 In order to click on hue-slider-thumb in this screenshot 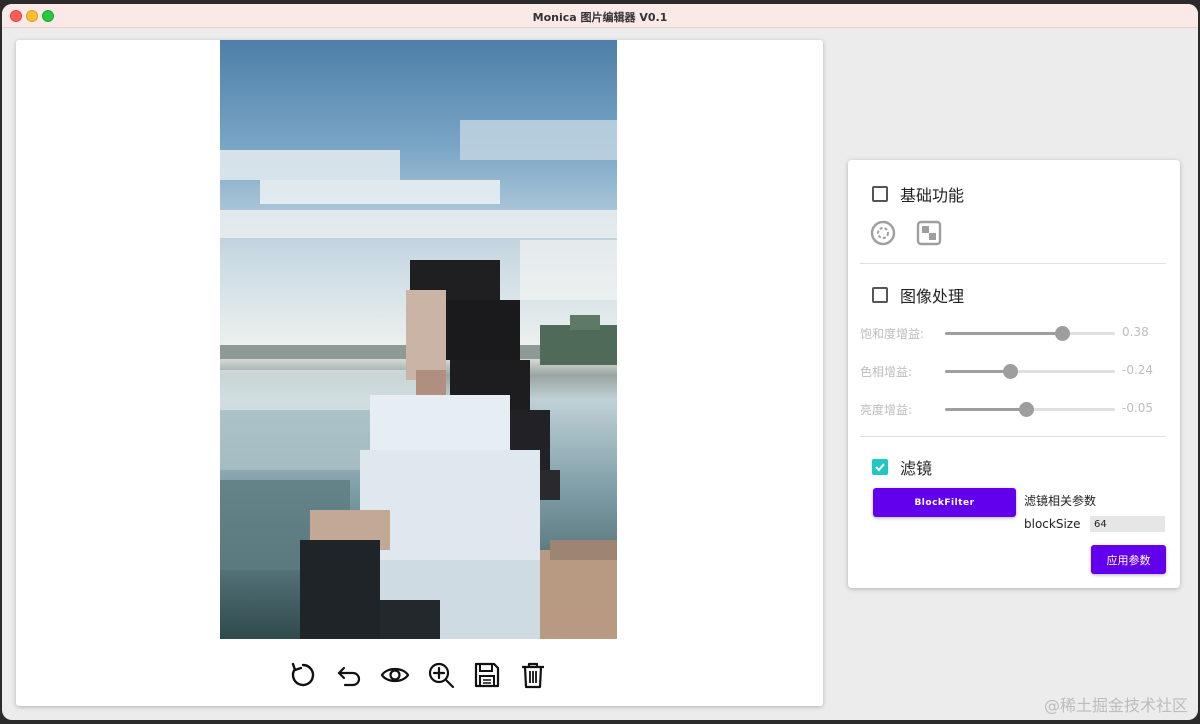, I will do `click(1010, 371)`.